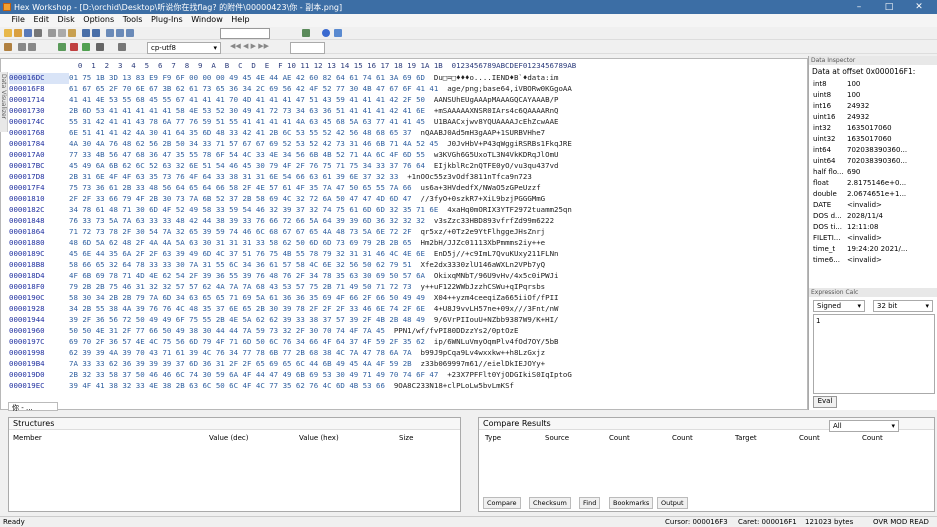 Image resolution: width=937 pixels, height=527 pixels. Describe the element at coordinates (22, 47) in the screenshot. I see `block-copy-icon` at that location.